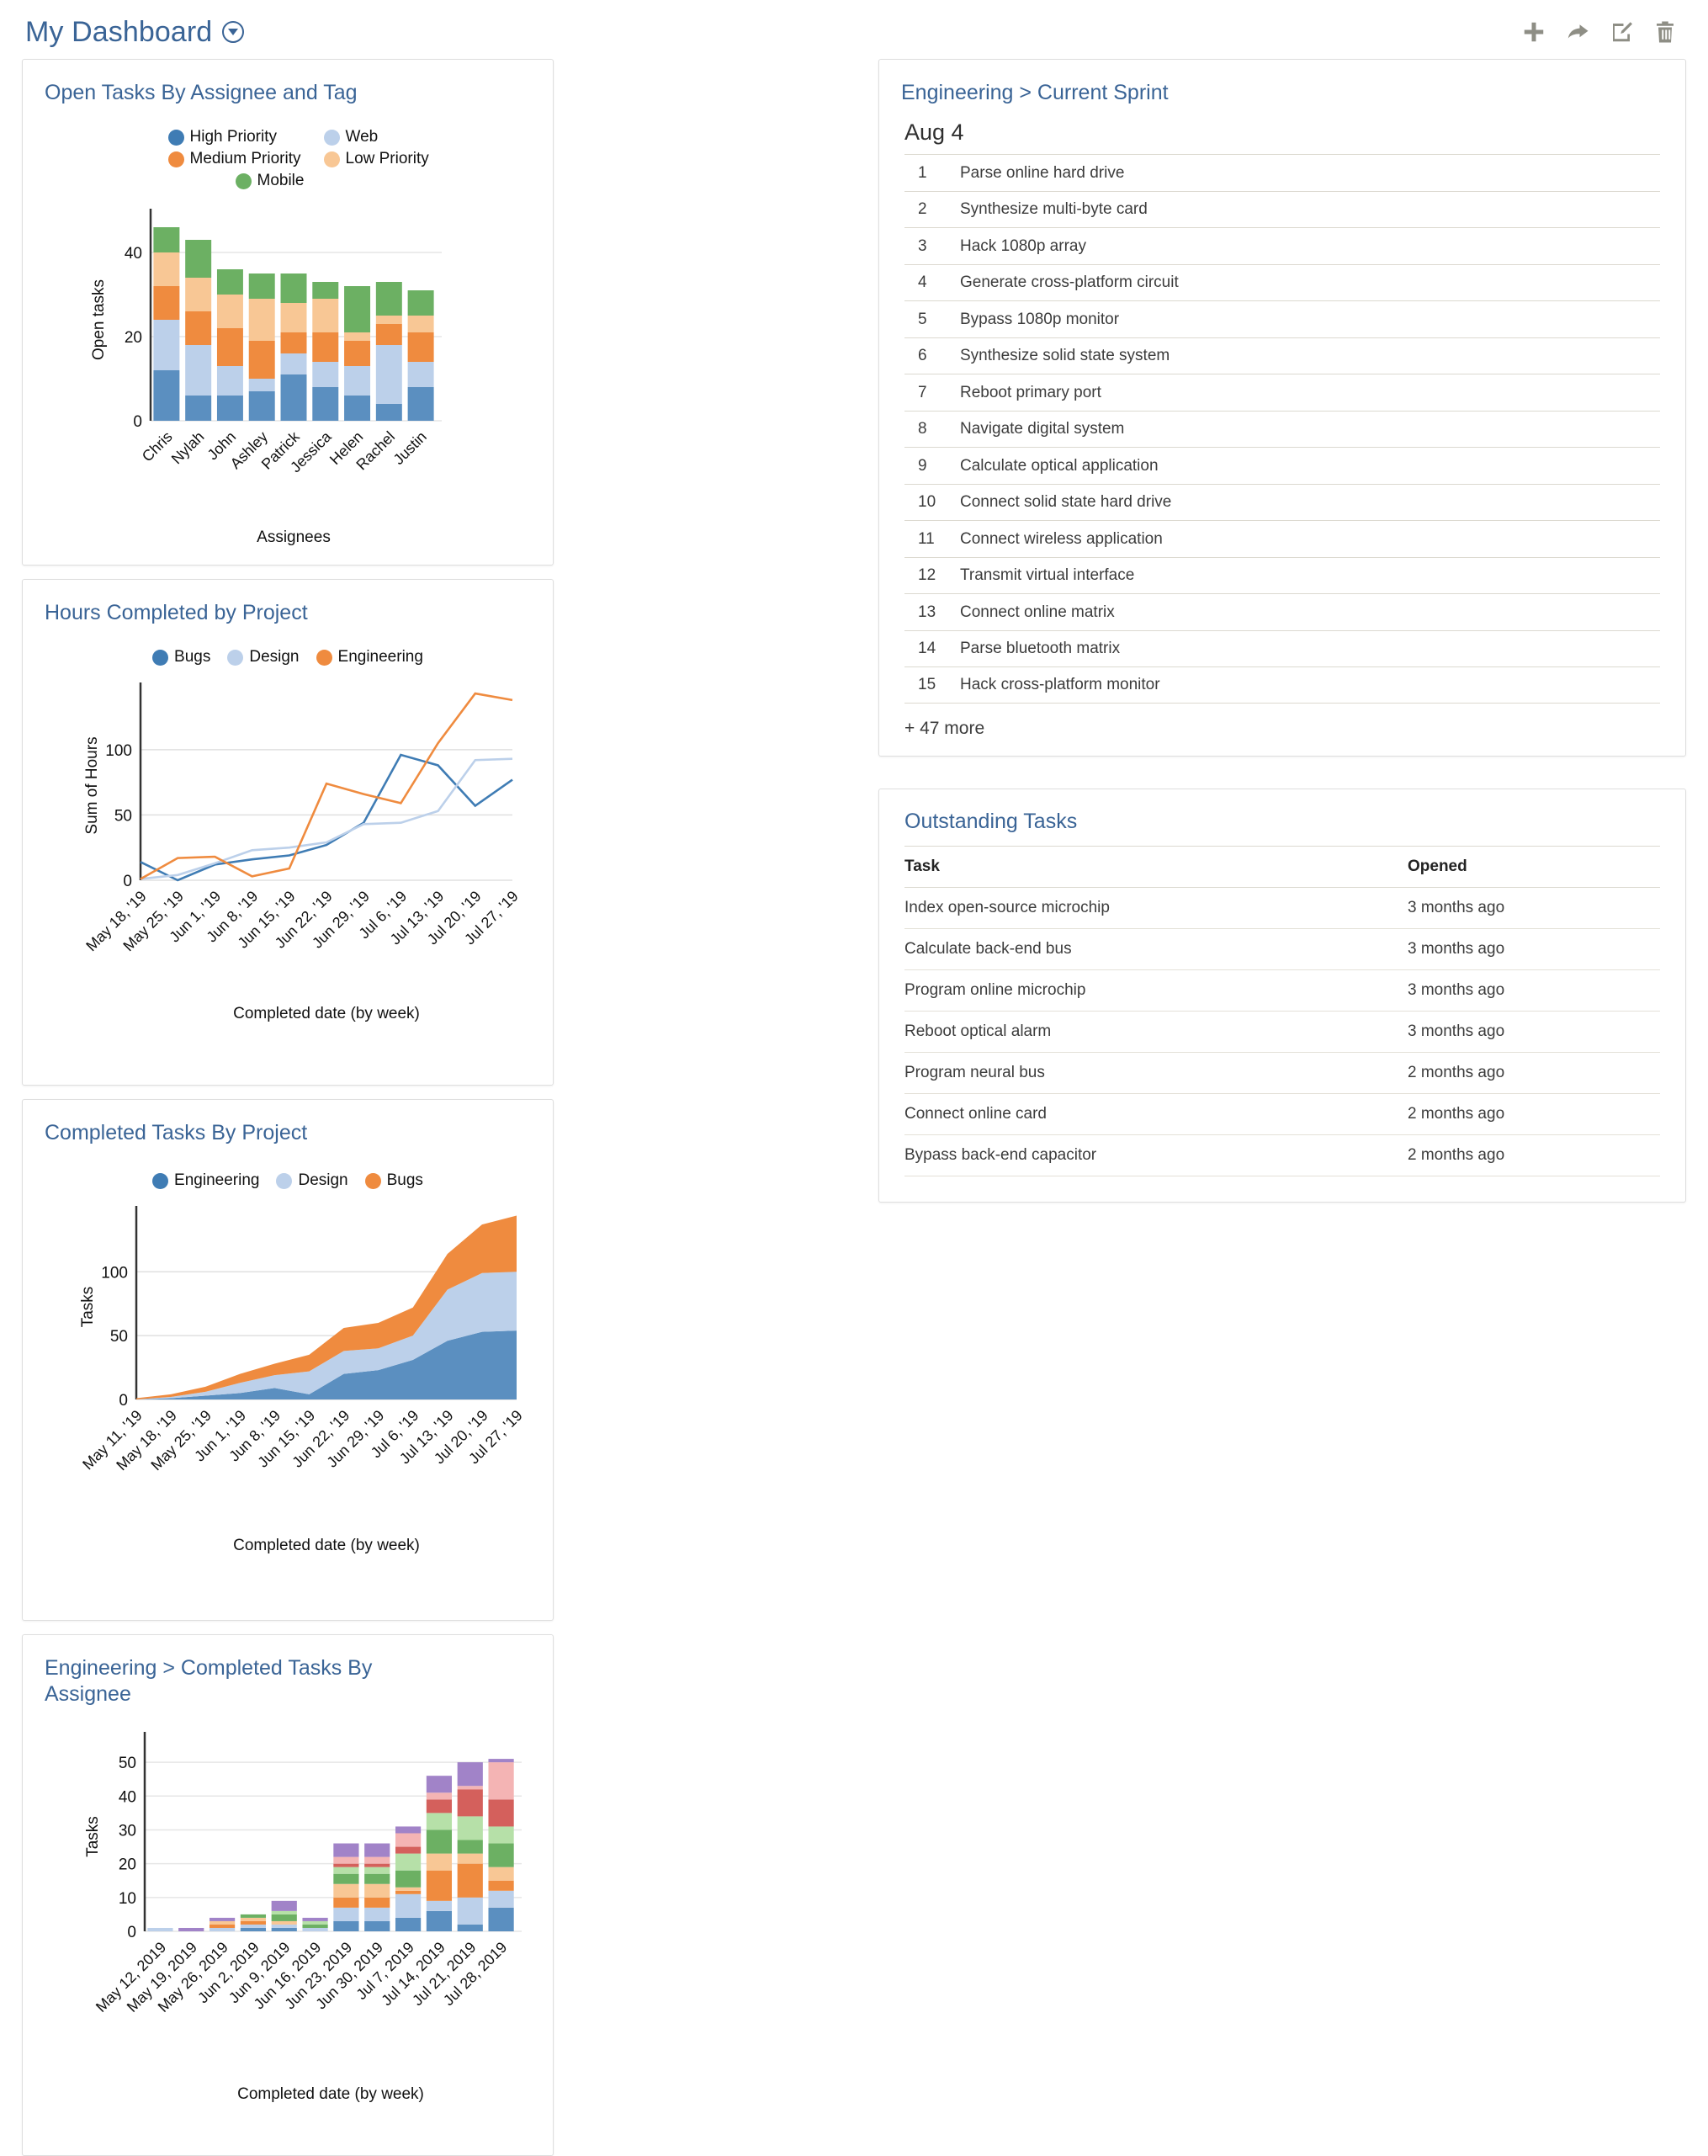 The height and width of the screenshot is (2156, 1708). What do you see at coordinates (1156, 990) in the screenshot?
I see `cell-task: Program online microchip` at bounding box center [1156, 990].